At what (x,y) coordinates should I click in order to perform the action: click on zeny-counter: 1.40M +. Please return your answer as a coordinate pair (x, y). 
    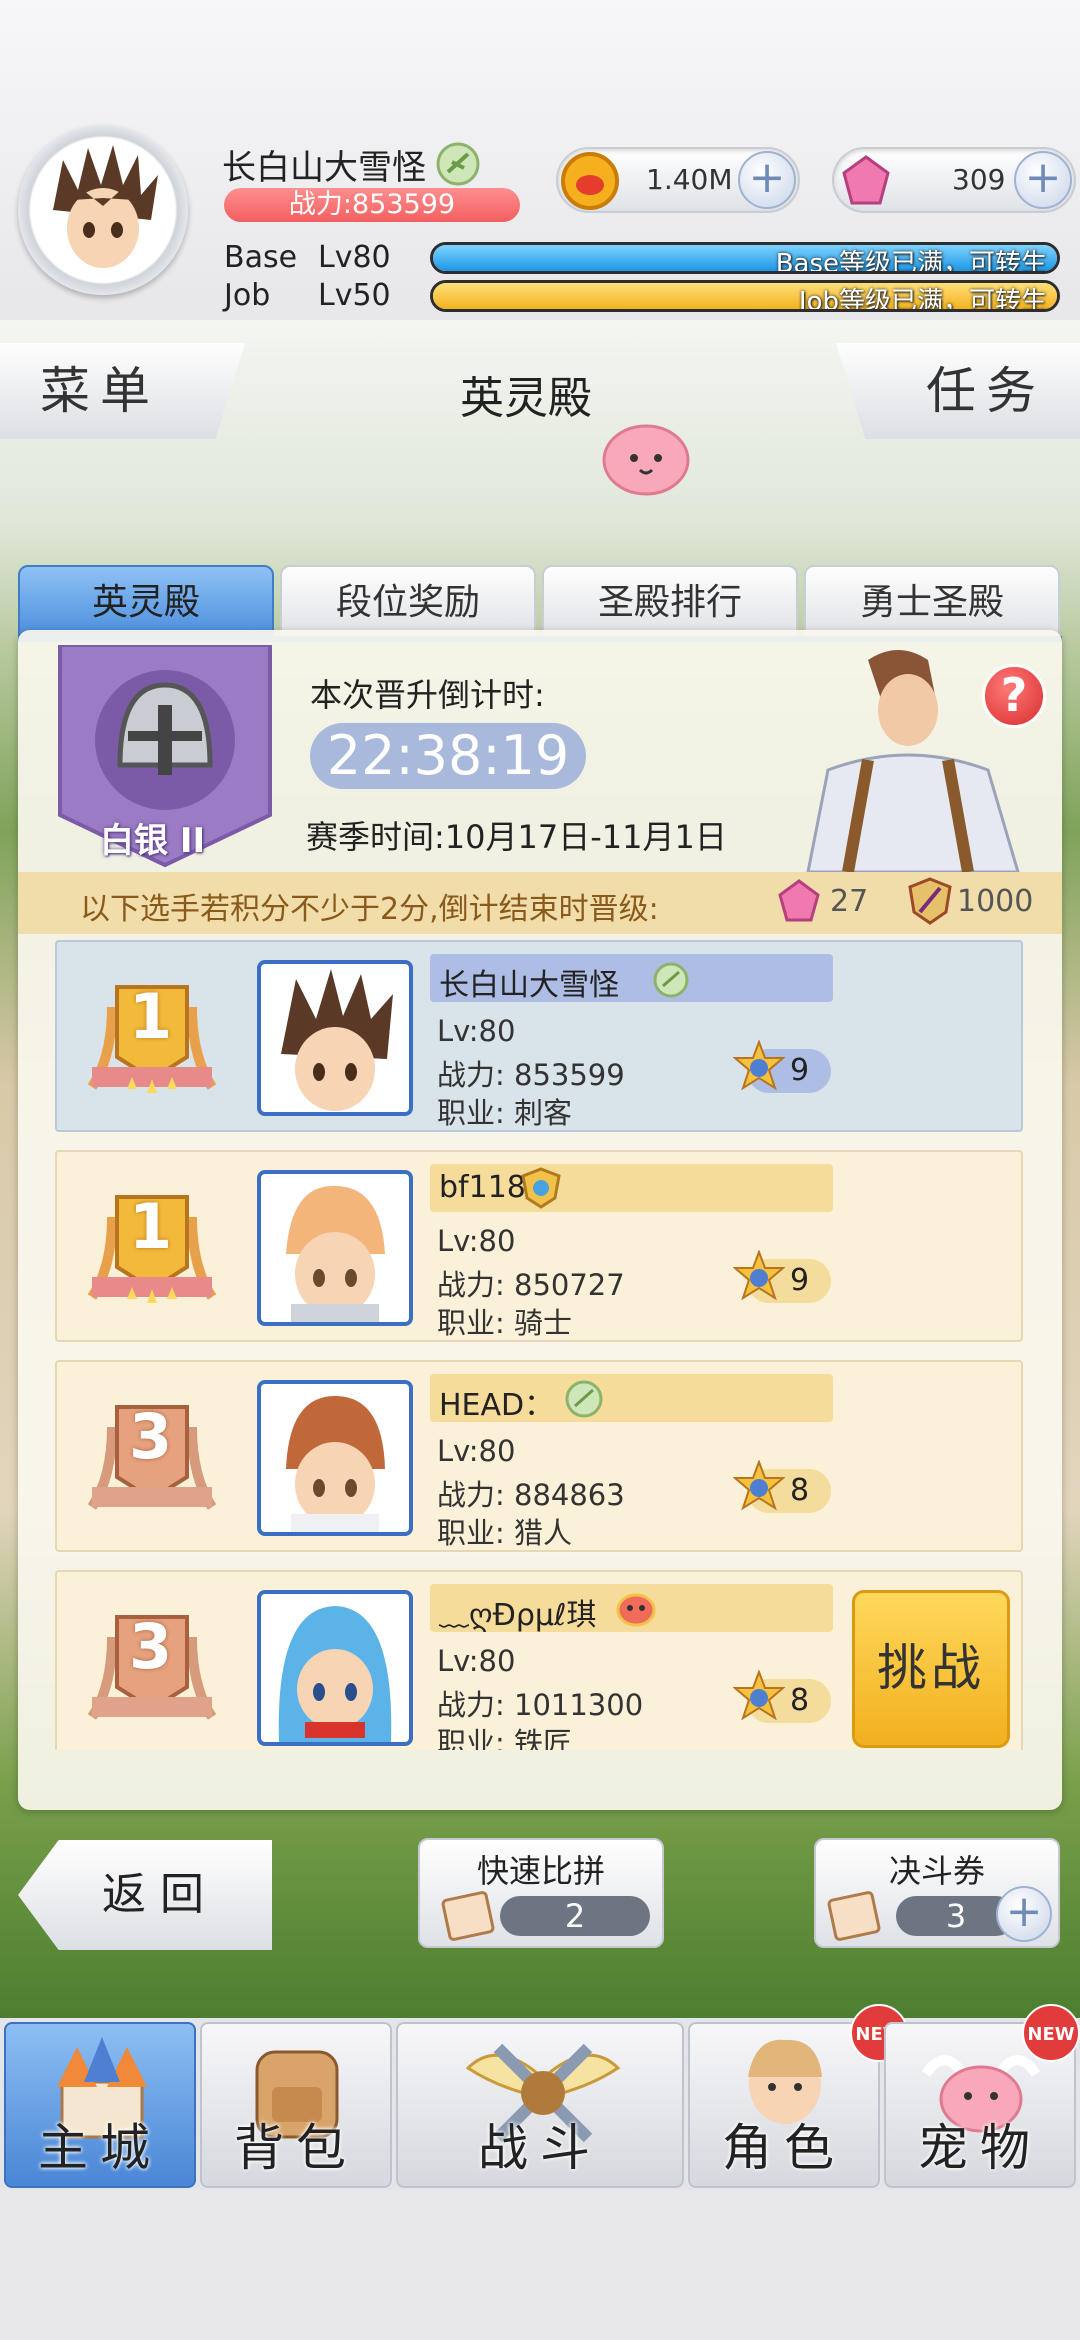
    Looking at the image, I should click on (678, 180).